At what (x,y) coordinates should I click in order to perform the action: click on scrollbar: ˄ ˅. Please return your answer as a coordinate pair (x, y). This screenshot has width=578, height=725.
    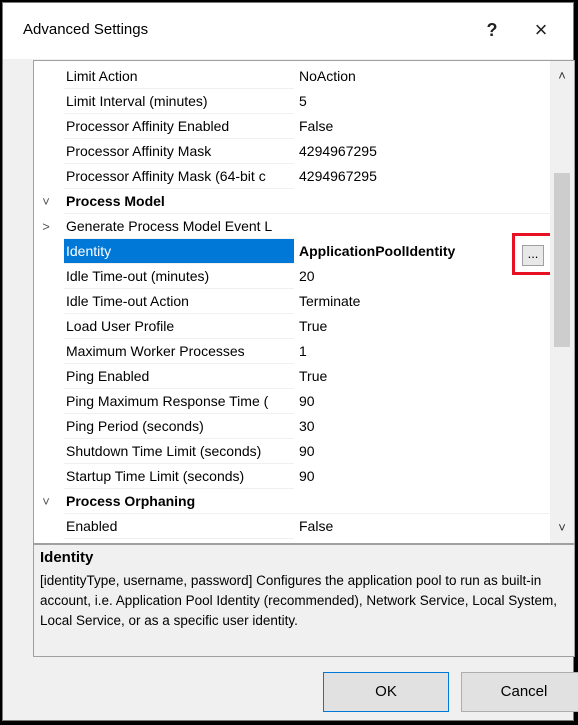
    Looking at the image, I should click on (562, 302).